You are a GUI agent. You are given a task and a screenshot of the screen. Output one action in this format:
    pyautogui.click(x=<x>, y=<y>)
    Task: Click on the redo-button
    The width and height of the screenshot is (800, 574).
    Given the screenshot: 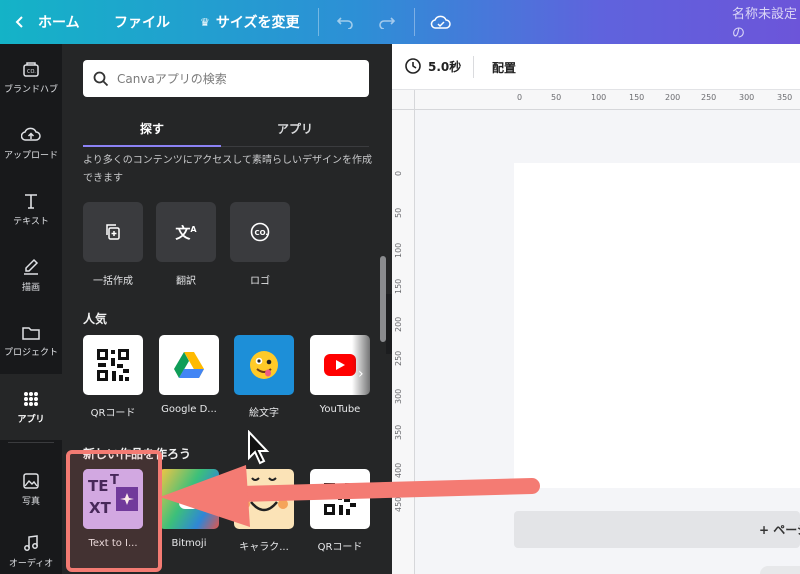 What is the action you would take?
    pyautogui.click(x=387, y=22)
    